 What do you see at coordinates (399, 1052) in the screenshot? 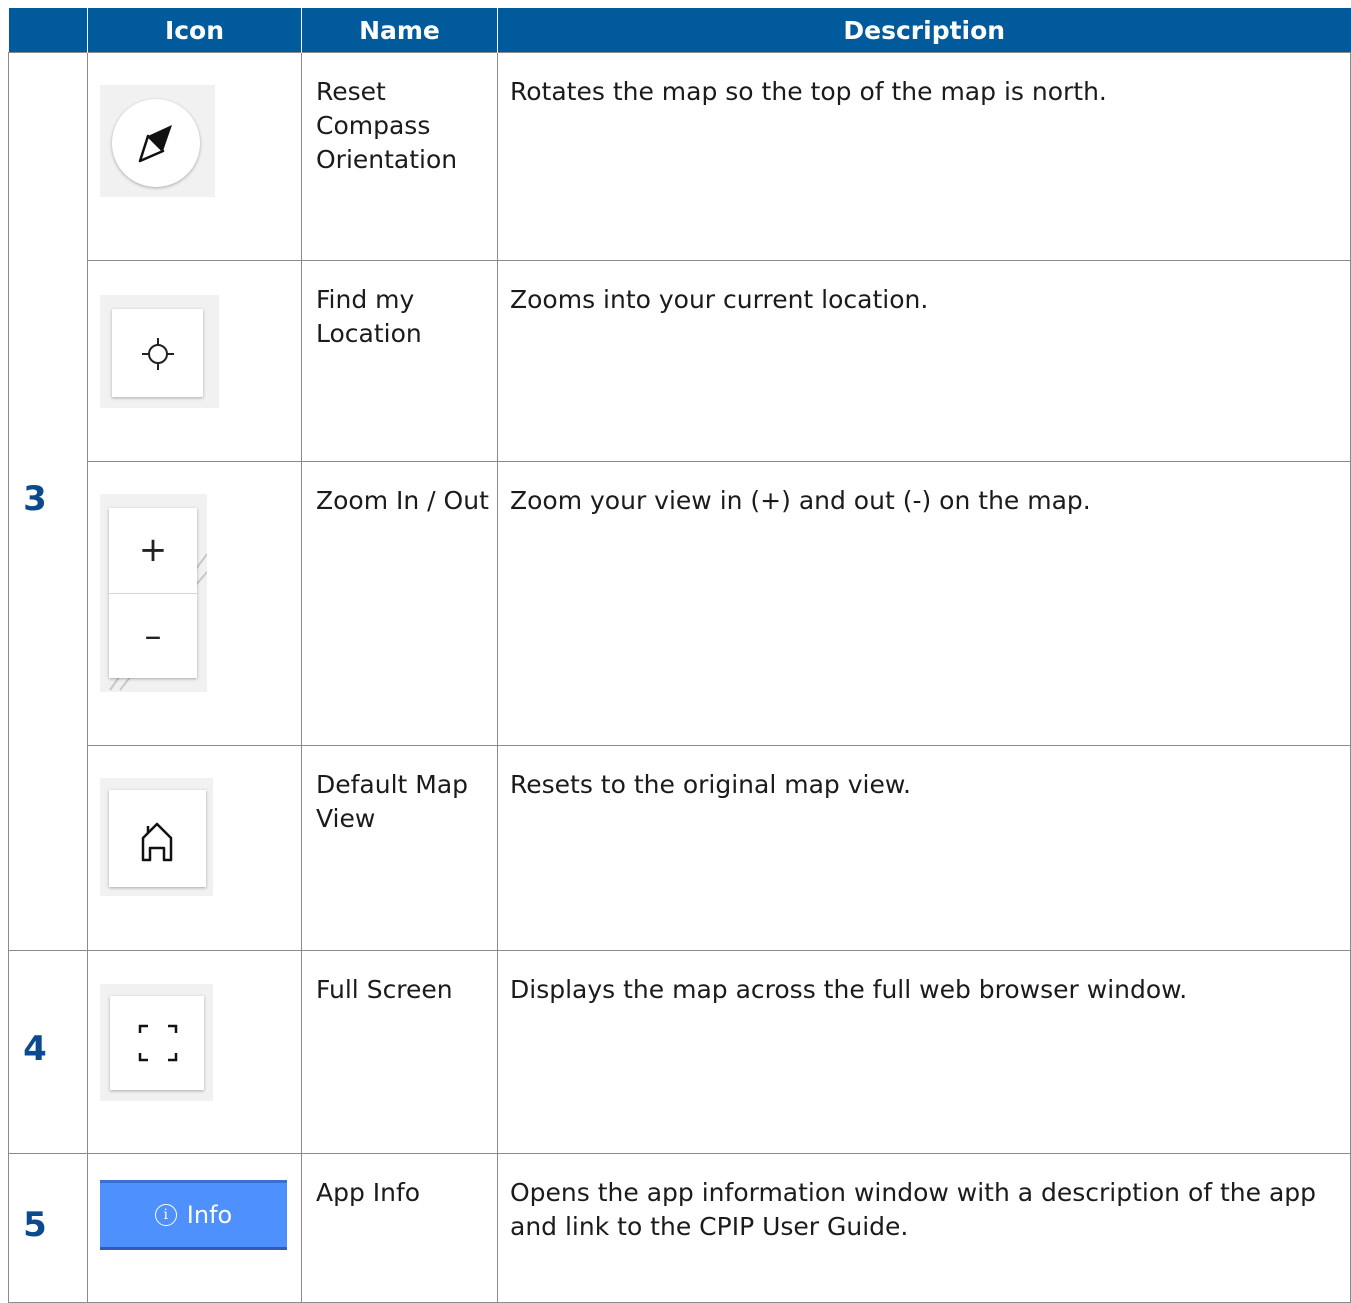
I see `row-name: Full Screen` at bounding box center [399, 1052].